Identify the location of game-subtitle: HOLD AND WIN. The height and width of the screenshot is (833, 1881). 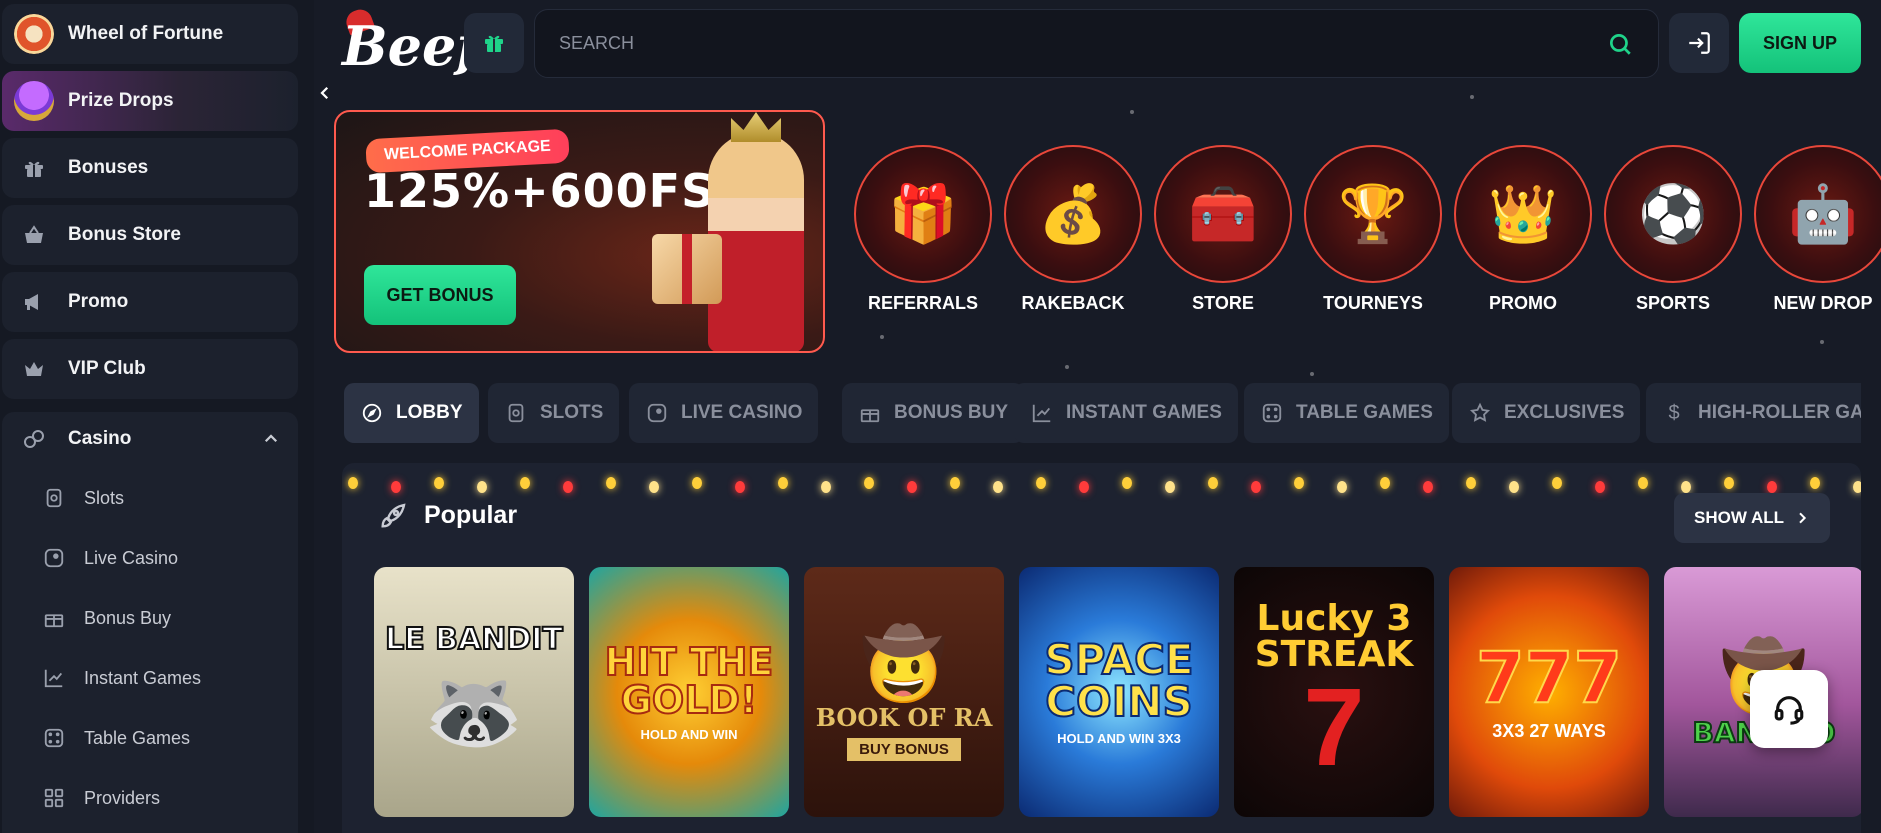
(689, 734).